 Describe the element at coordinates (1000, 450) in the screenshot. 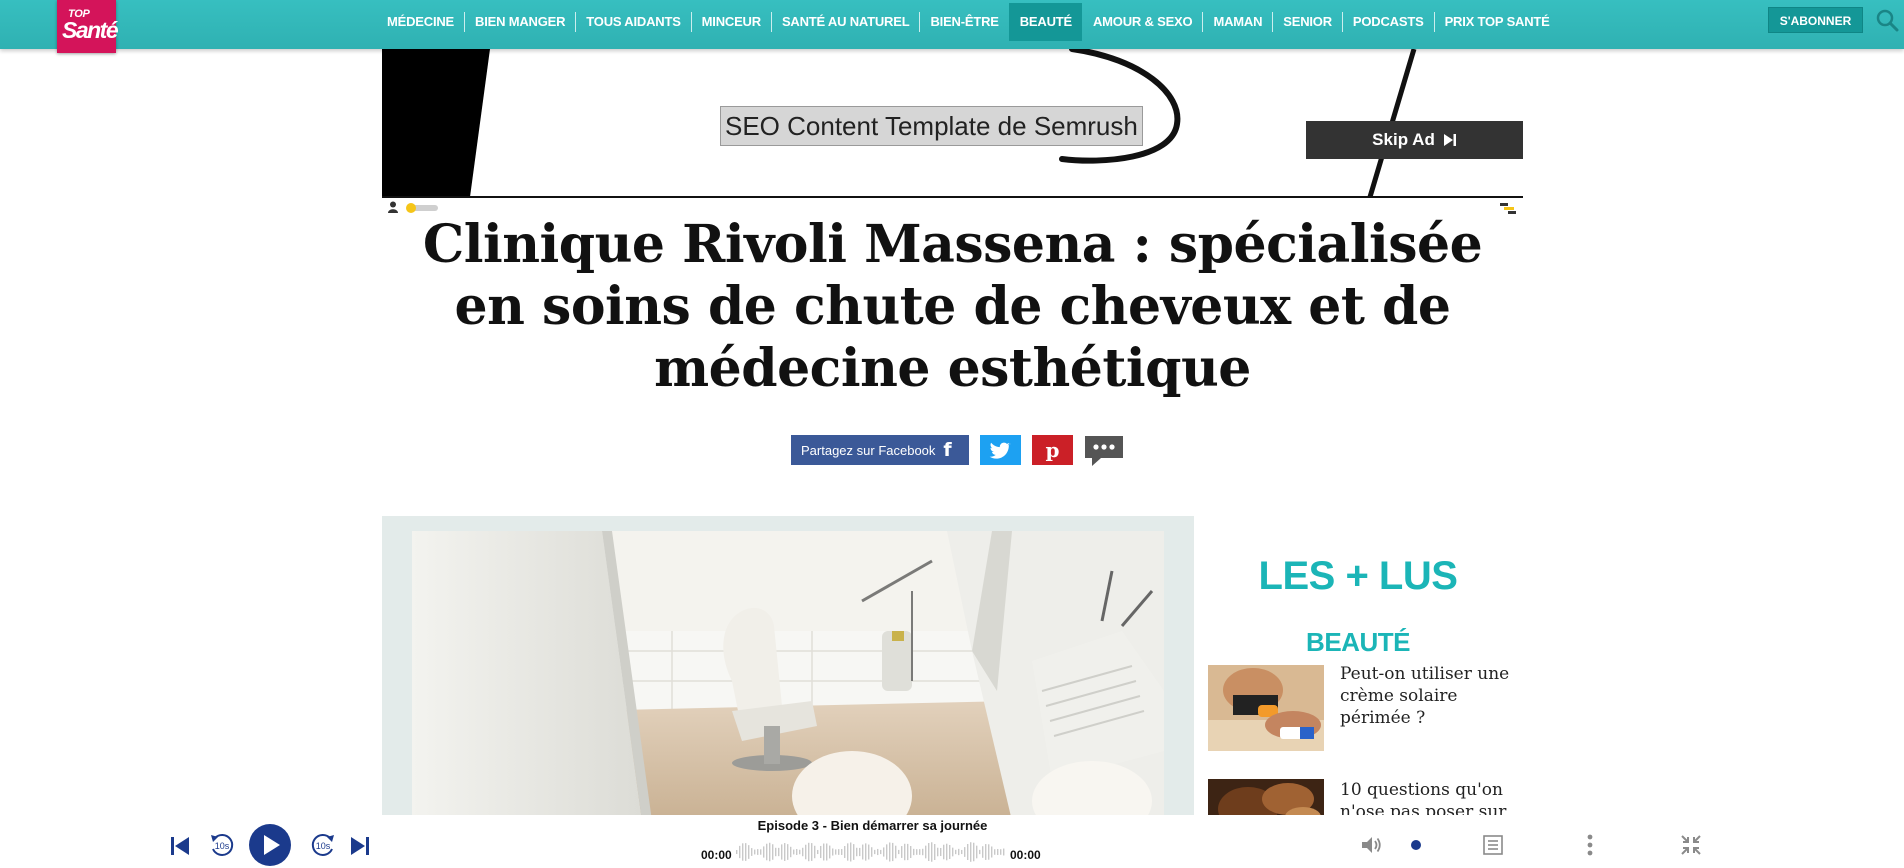

I see `share-twitter-button` at that location.